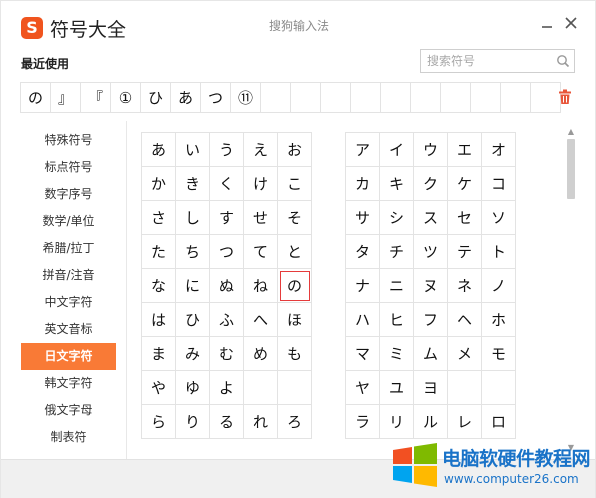 This screenshot has height=498, width=596. Describe the element at coordinates (363, 388) in the screenshot. I see `katakana-symbol-cell: ヤ` at that location.